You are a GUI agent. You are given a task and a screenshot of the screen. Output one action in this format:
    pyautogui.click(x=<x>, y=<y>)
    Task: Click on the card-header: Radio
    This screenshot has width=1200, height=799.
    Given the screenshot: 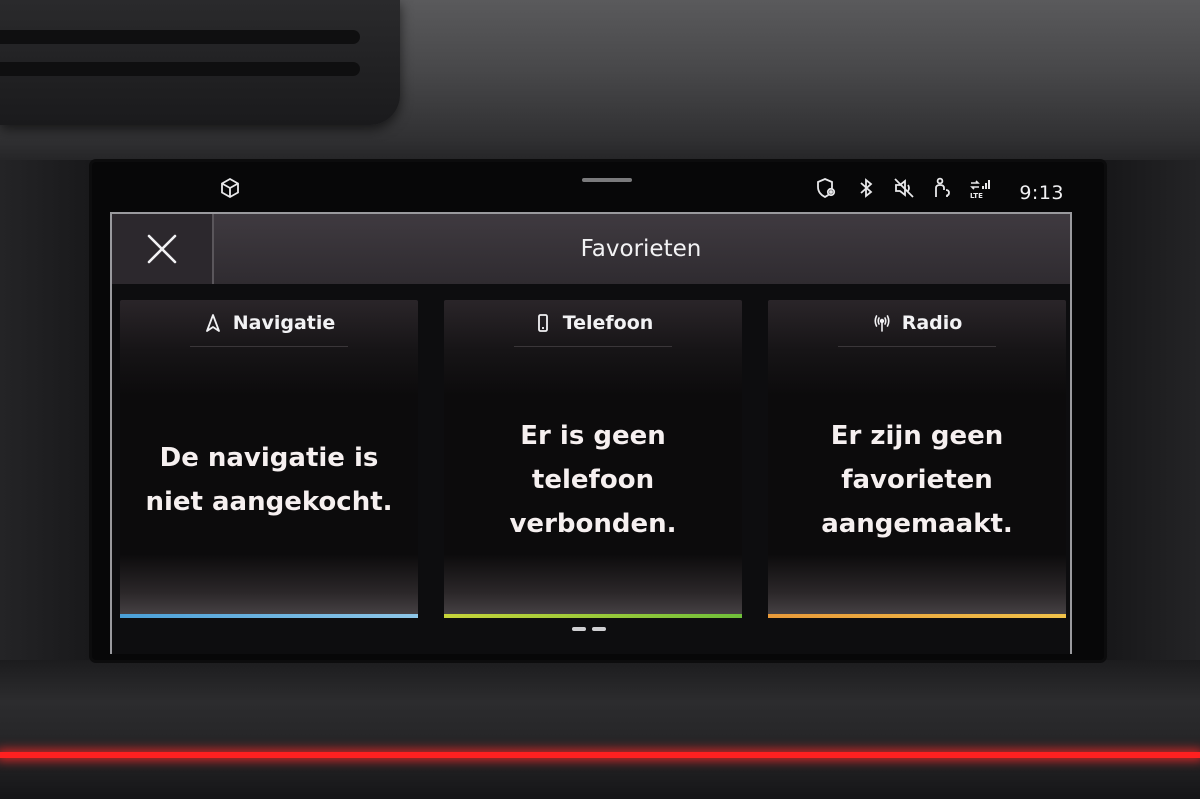 What is the action you would take?
    pyautogui.click(x=917, y=323)
    